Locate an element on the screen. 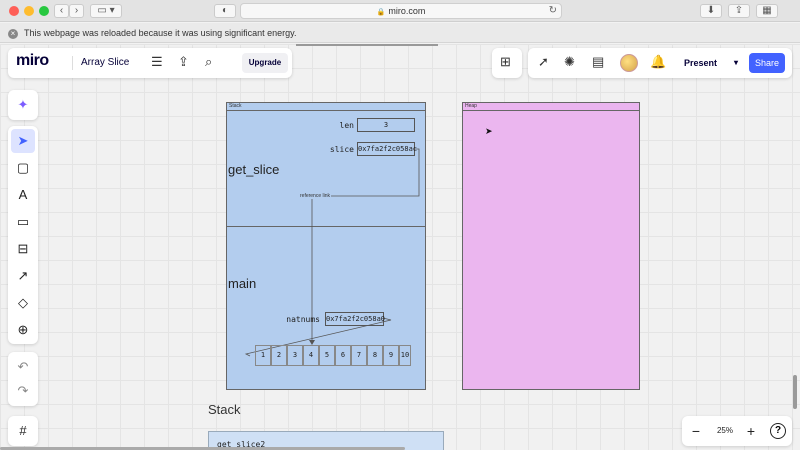  ai-panel: ✦ is located at coordinates (23, 105).